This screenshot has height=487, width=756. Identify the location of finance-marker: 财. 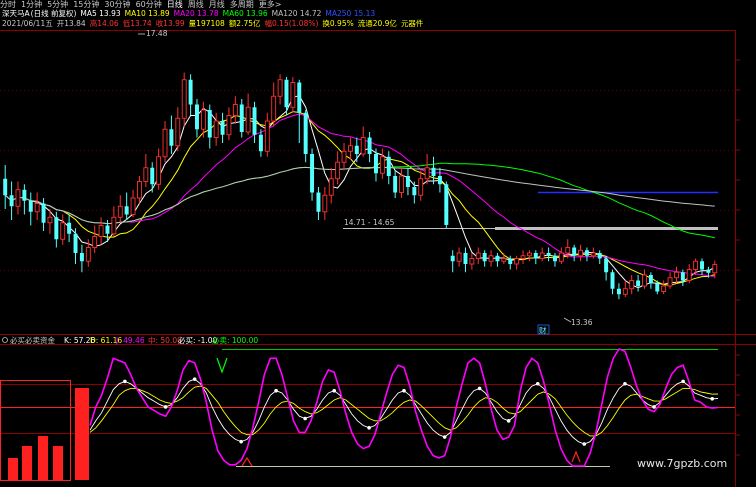
(543, 330).